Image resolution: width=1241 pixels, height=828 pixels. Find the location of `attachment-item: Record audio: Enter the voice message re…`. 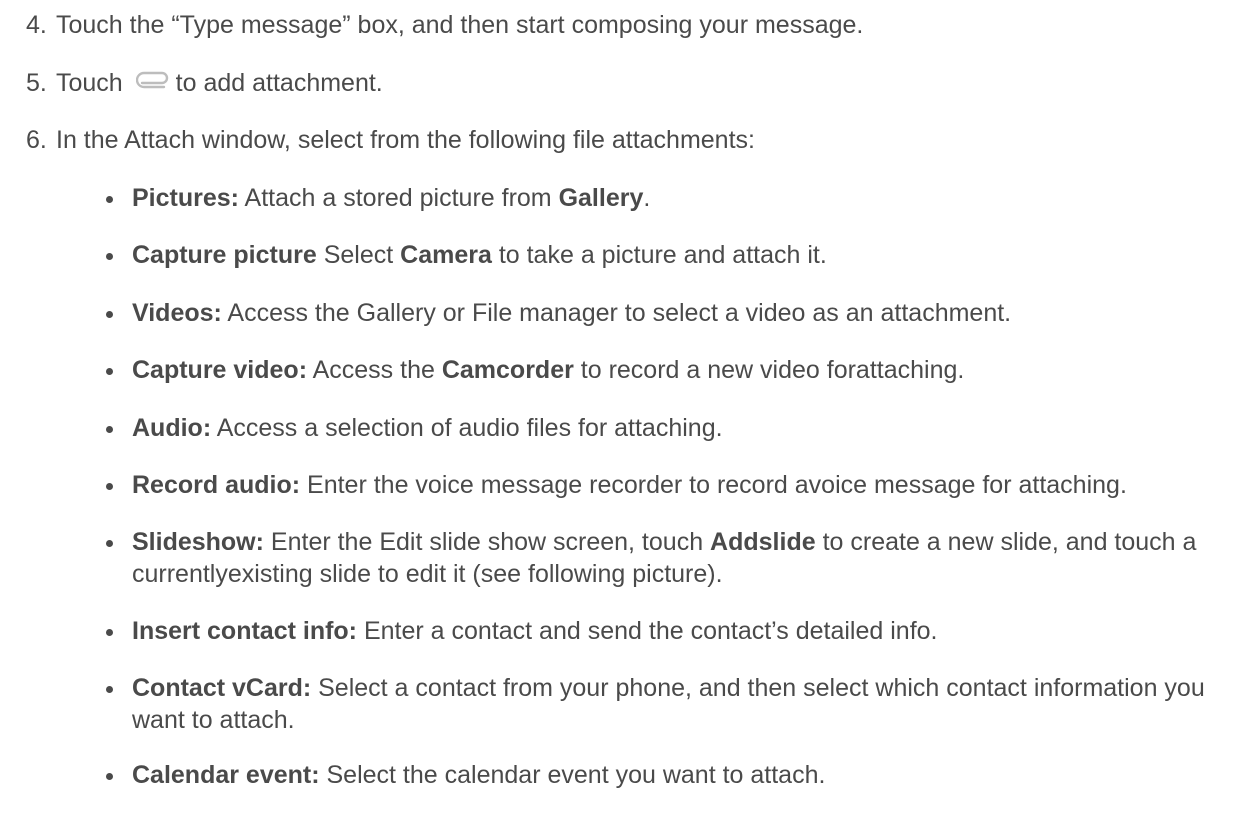

attachment-item: Record audio: Enter the voice message re… is located at coordinates (671, 485).